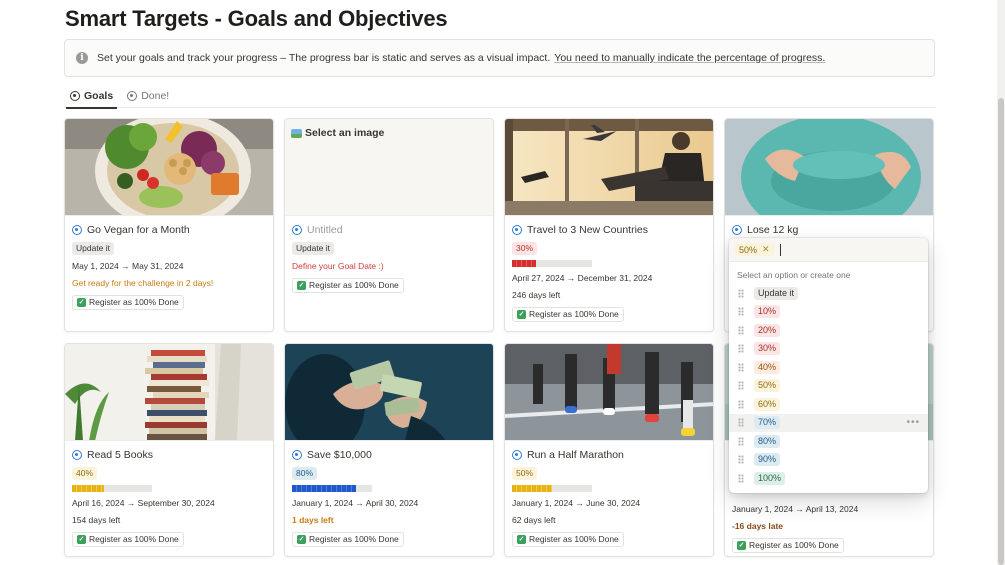 Image resolution: width=1005 pixels, height=565 pixels. What do you see at coordinates (828, 330) in the screenshot?
I see `dropdown-option: 20%` at bounding box center [828, 330].